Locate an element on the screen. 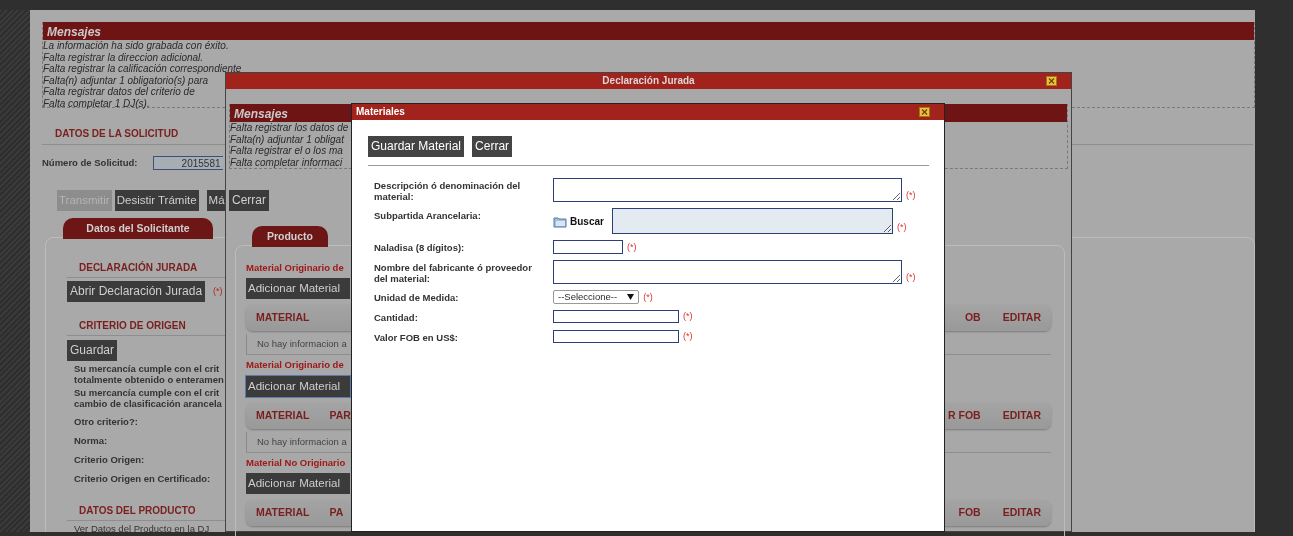 This screenshot has height=536, width=1293. column-header: R FOB is located at coordinates (964, 415).